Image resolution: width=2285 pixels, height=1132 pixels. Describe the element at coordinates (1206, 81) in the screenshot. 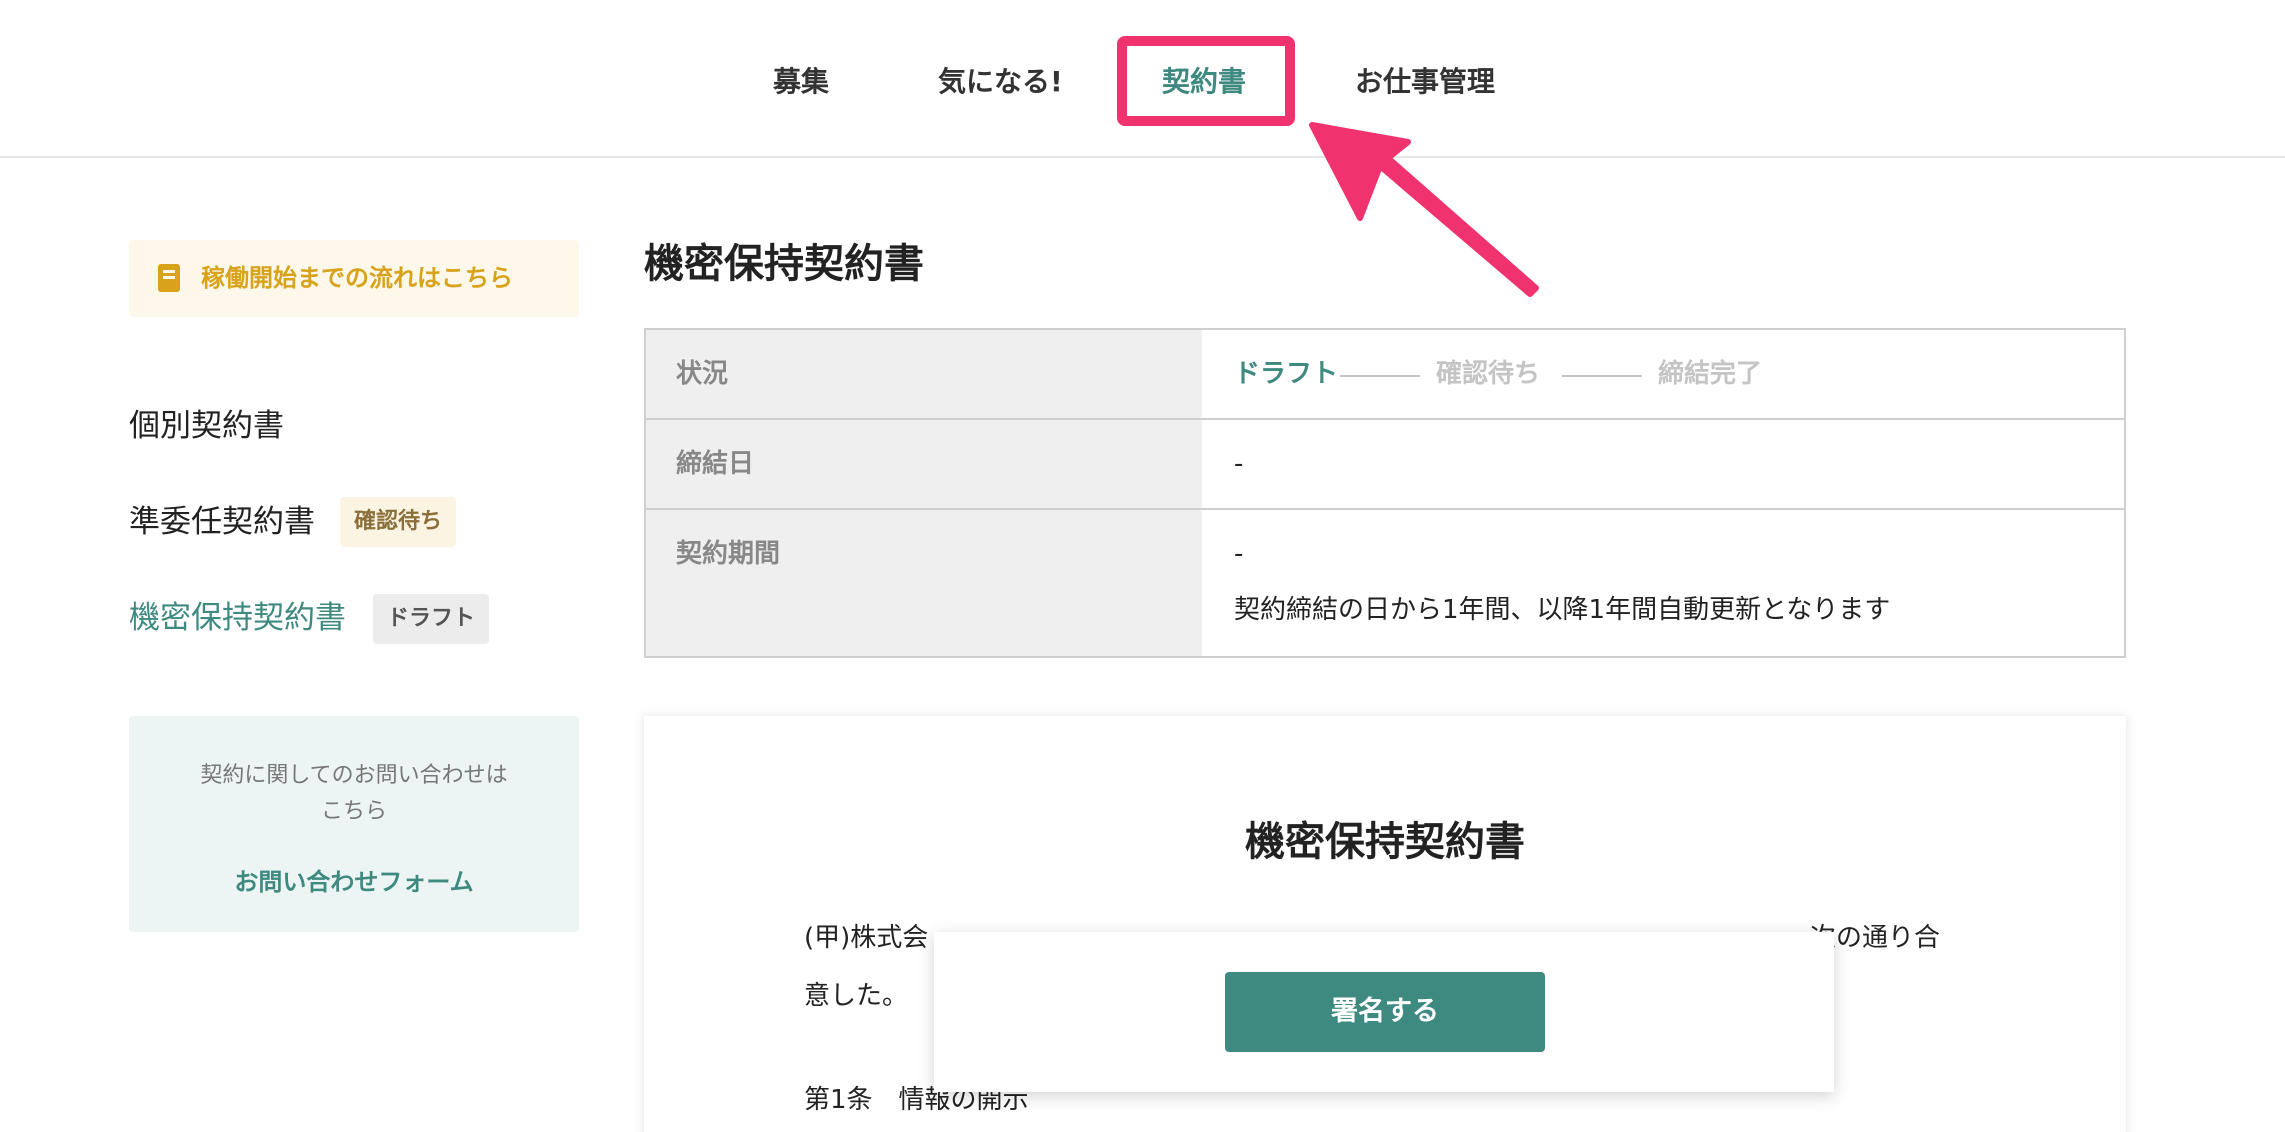

I see `nav-highlight-box` at that location.